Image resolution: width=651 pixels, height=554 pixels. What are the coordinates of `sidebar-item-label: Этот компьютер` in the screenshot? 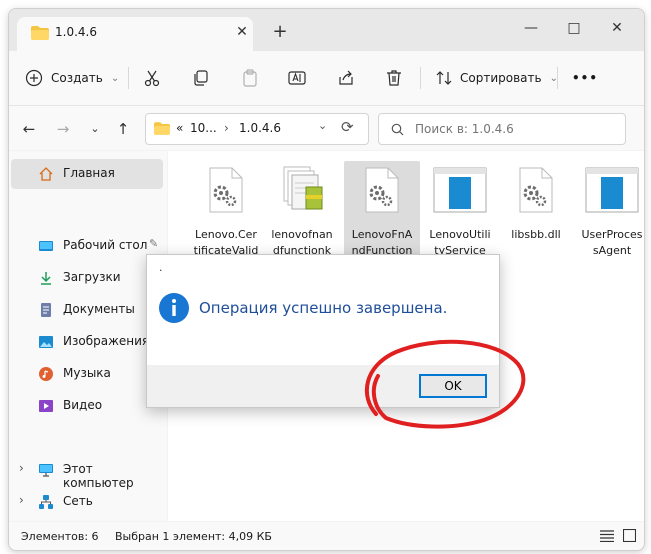 It's located at (98, 476).